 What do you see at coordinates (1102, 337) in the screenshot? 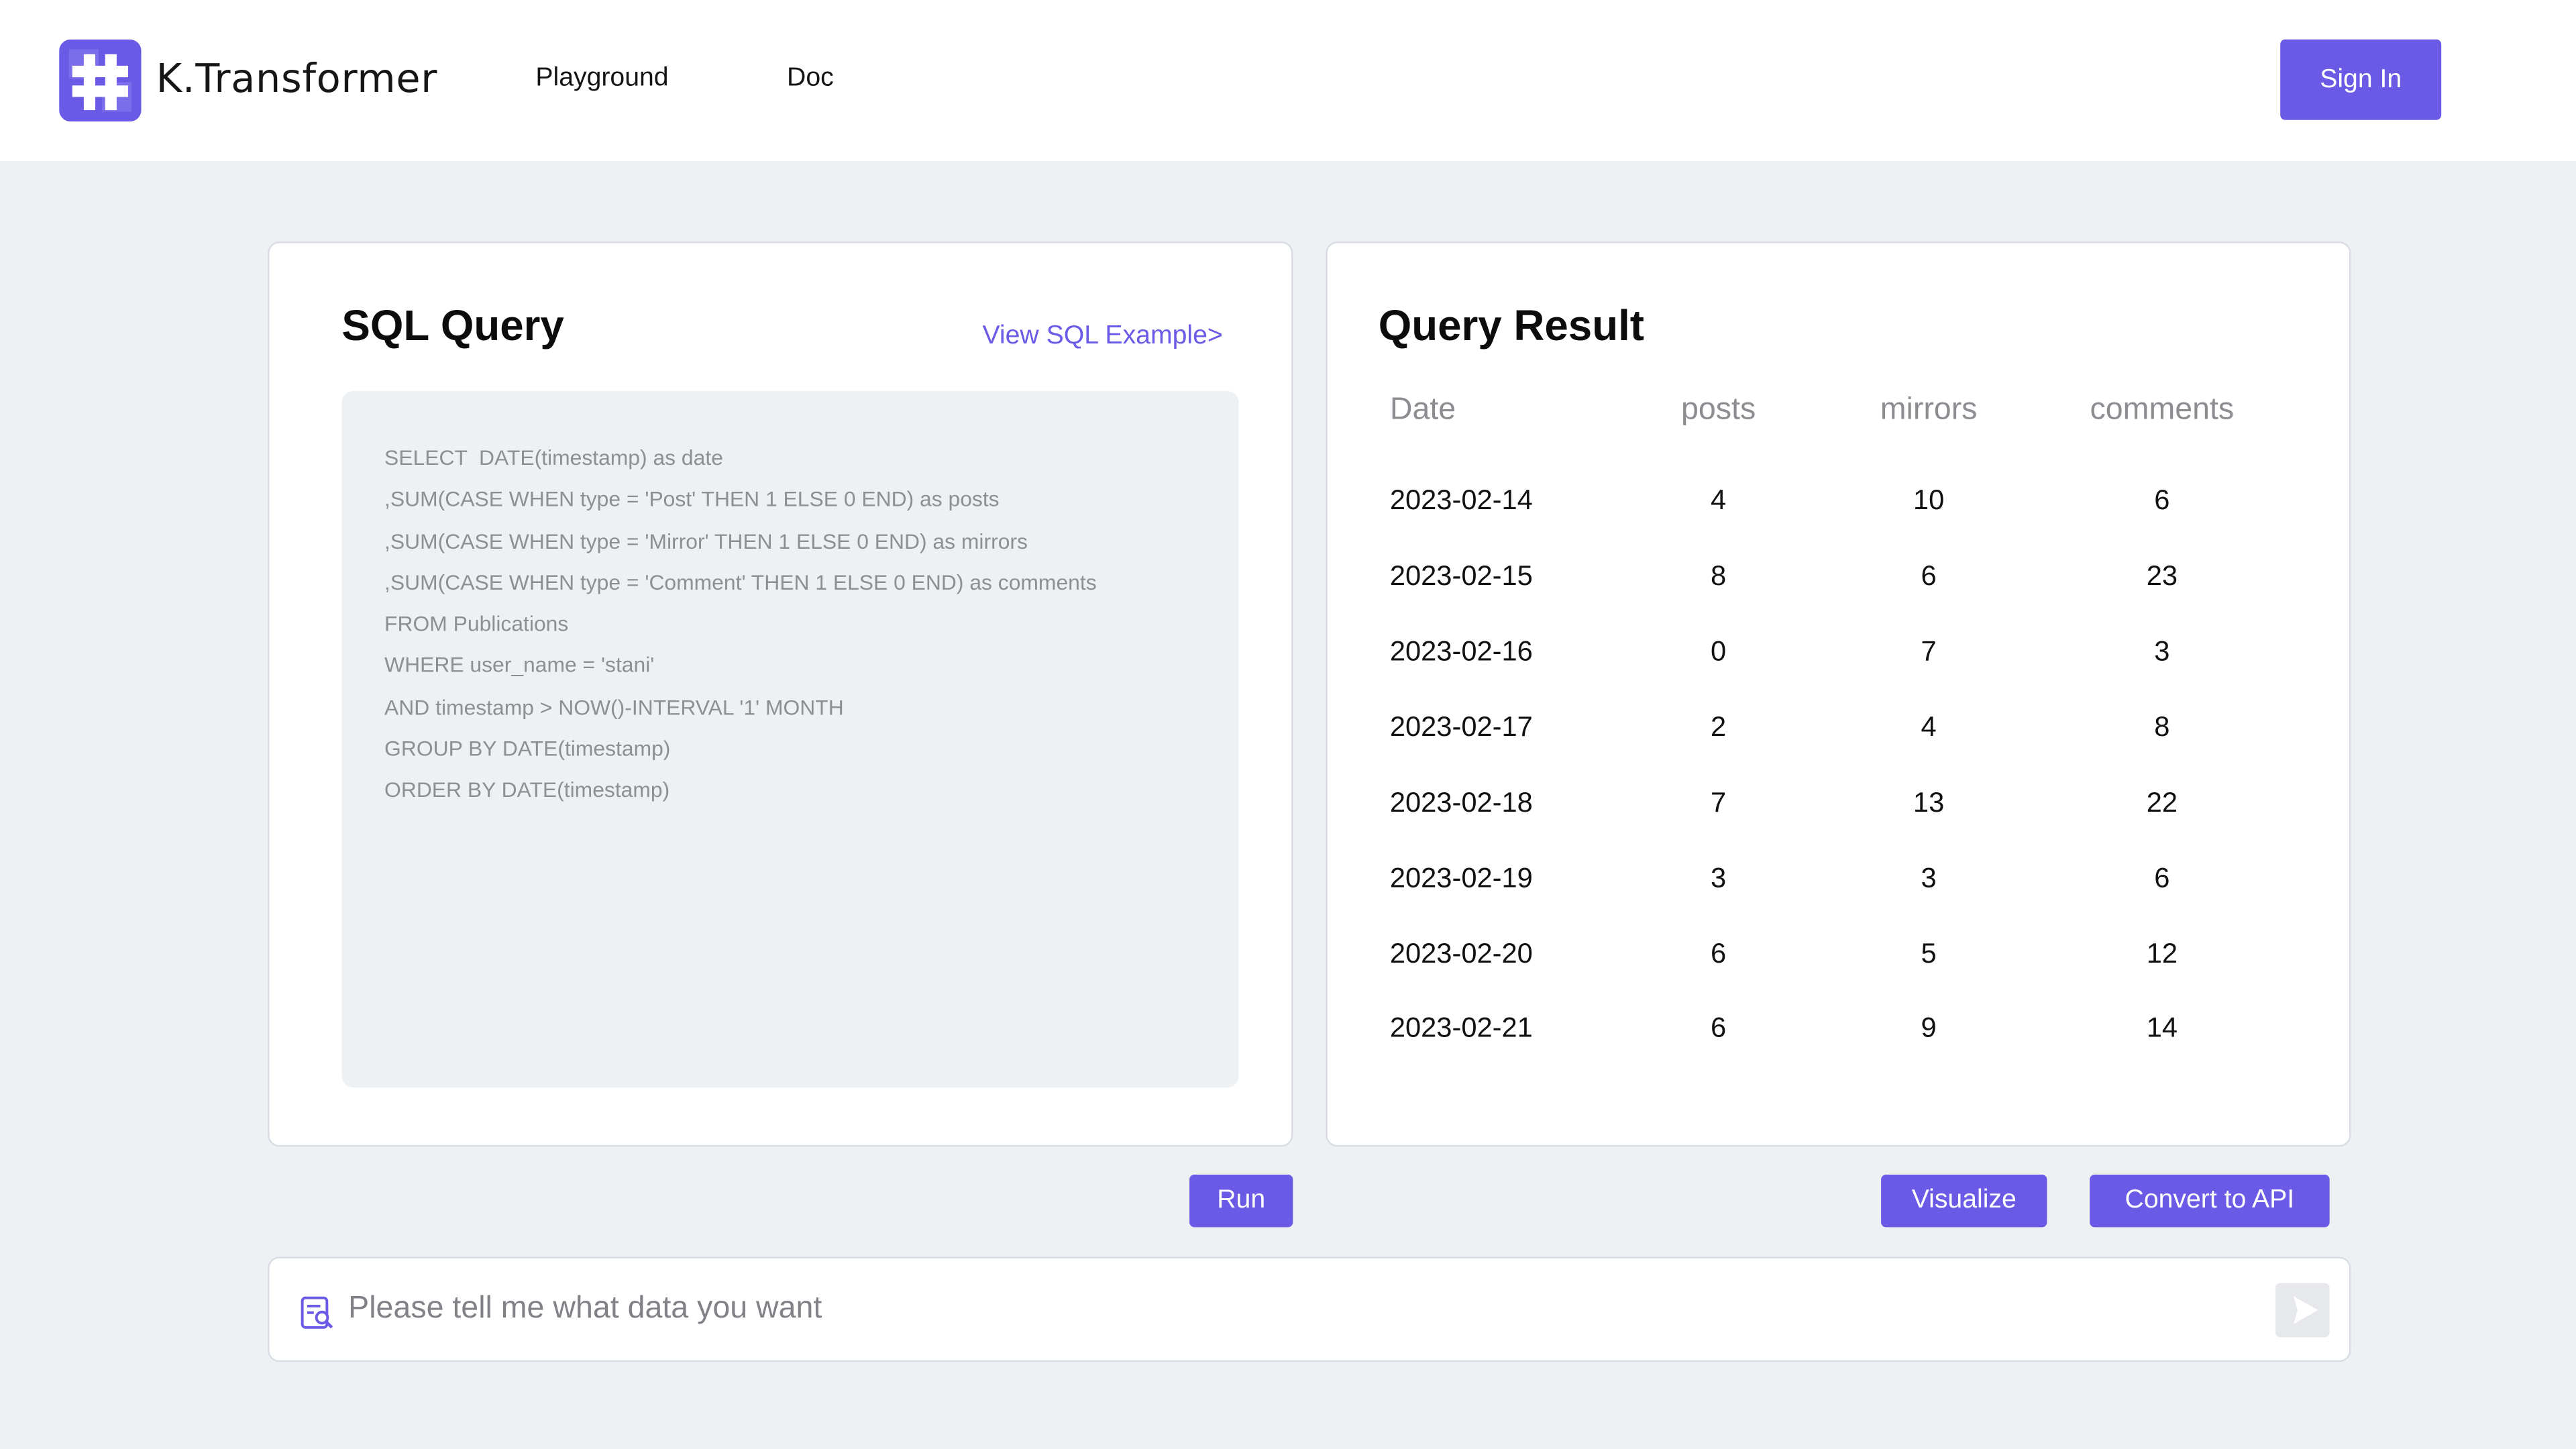
I see `view-sql-example-link: View SQL Example>` at bounding box center [1102, 337].